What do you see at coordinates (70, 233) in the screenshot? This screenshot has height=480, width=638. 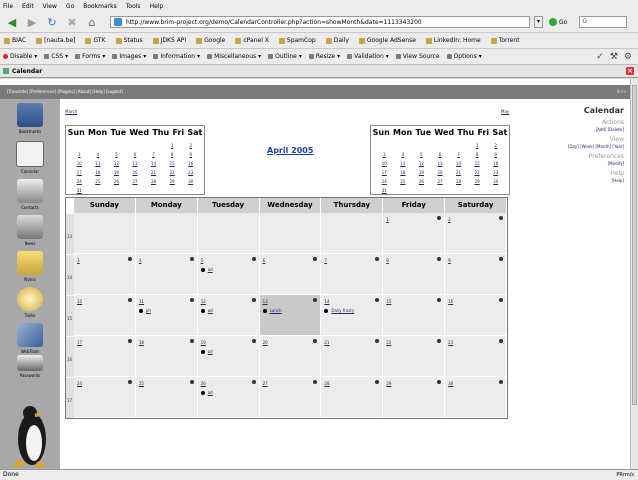 I see `week-number-link: 13` at bounding box center [70, 233].